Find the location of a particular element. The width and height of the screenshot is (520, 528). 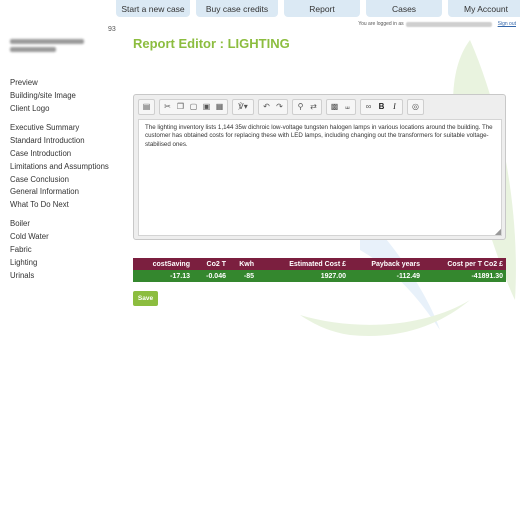

nav-buy-case-credits: Buy case credits is located at coordinates (237, 8).